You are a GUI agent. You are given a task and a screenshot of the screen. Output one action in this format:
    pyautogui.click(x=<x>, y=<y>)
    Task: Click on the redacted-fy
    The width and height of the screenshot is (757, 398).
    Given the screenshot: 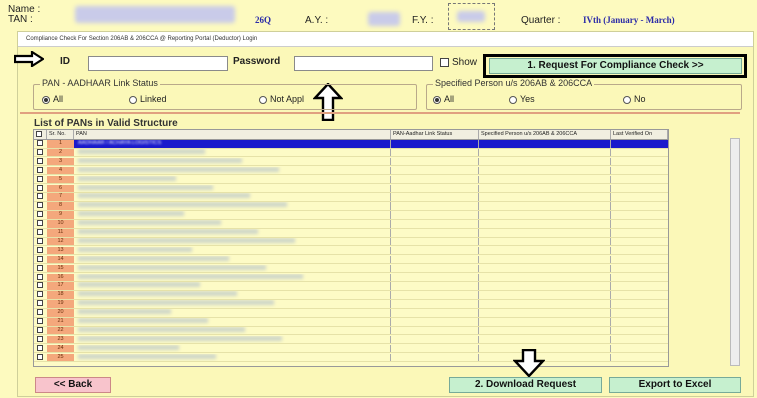 What is the action you would take?
    pyautogui.click(x=471, y=16)
    